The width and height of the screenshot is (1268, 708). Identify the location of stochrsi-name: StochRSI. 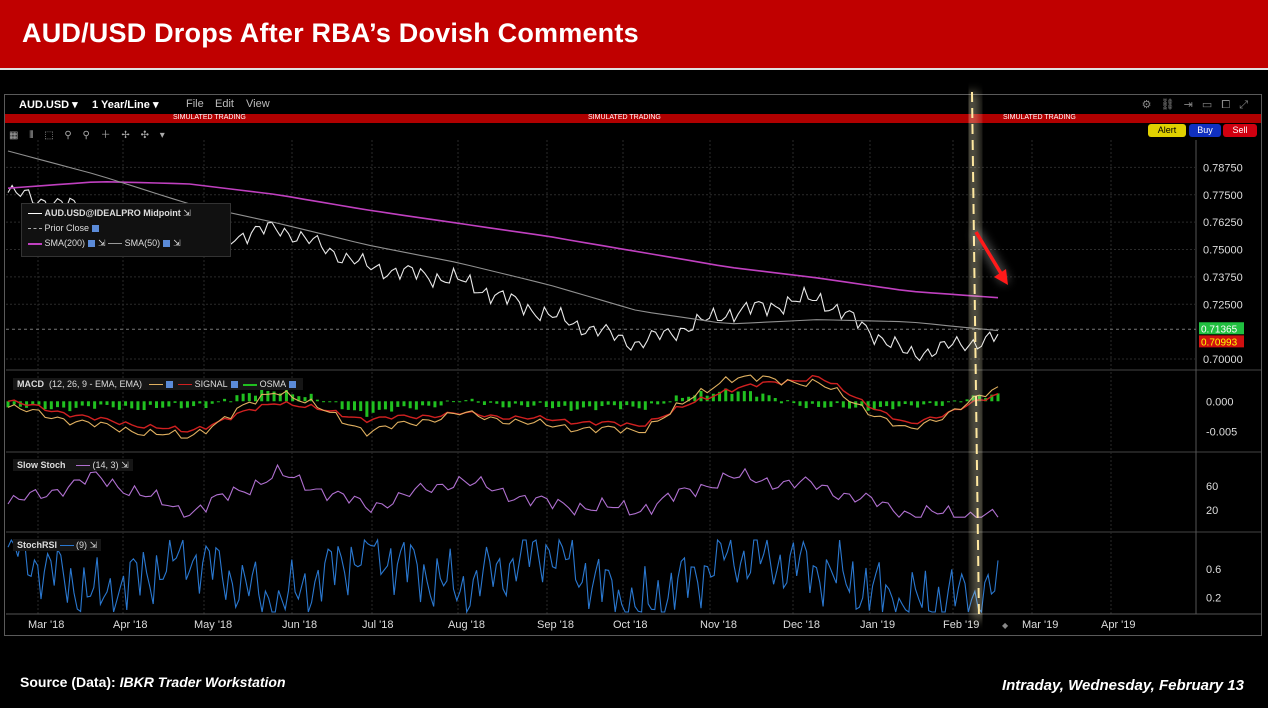
(37, 545).